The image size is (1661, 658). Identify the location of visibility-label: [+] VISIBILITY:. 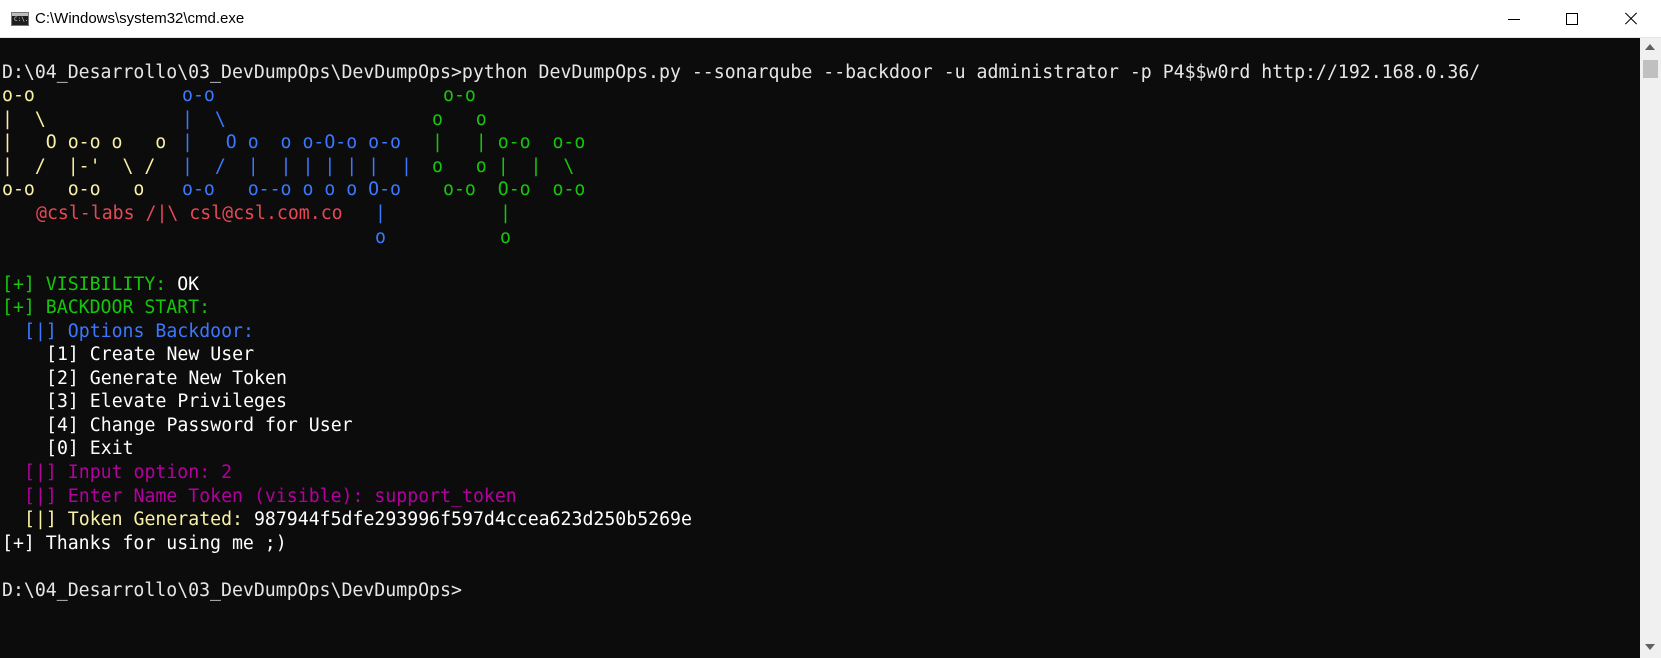
(84, 284).